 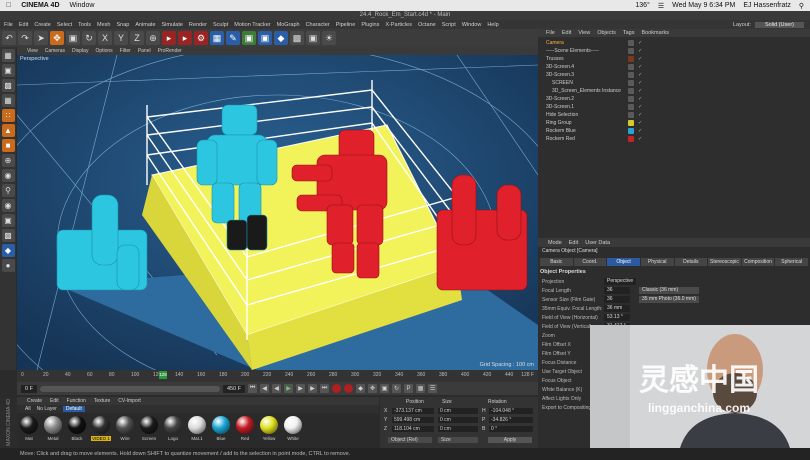 What do you see at coordinates (758, 262) in the screenshot?
I see `attr-tab-composition: Composition` at bounding box center [758, 262].